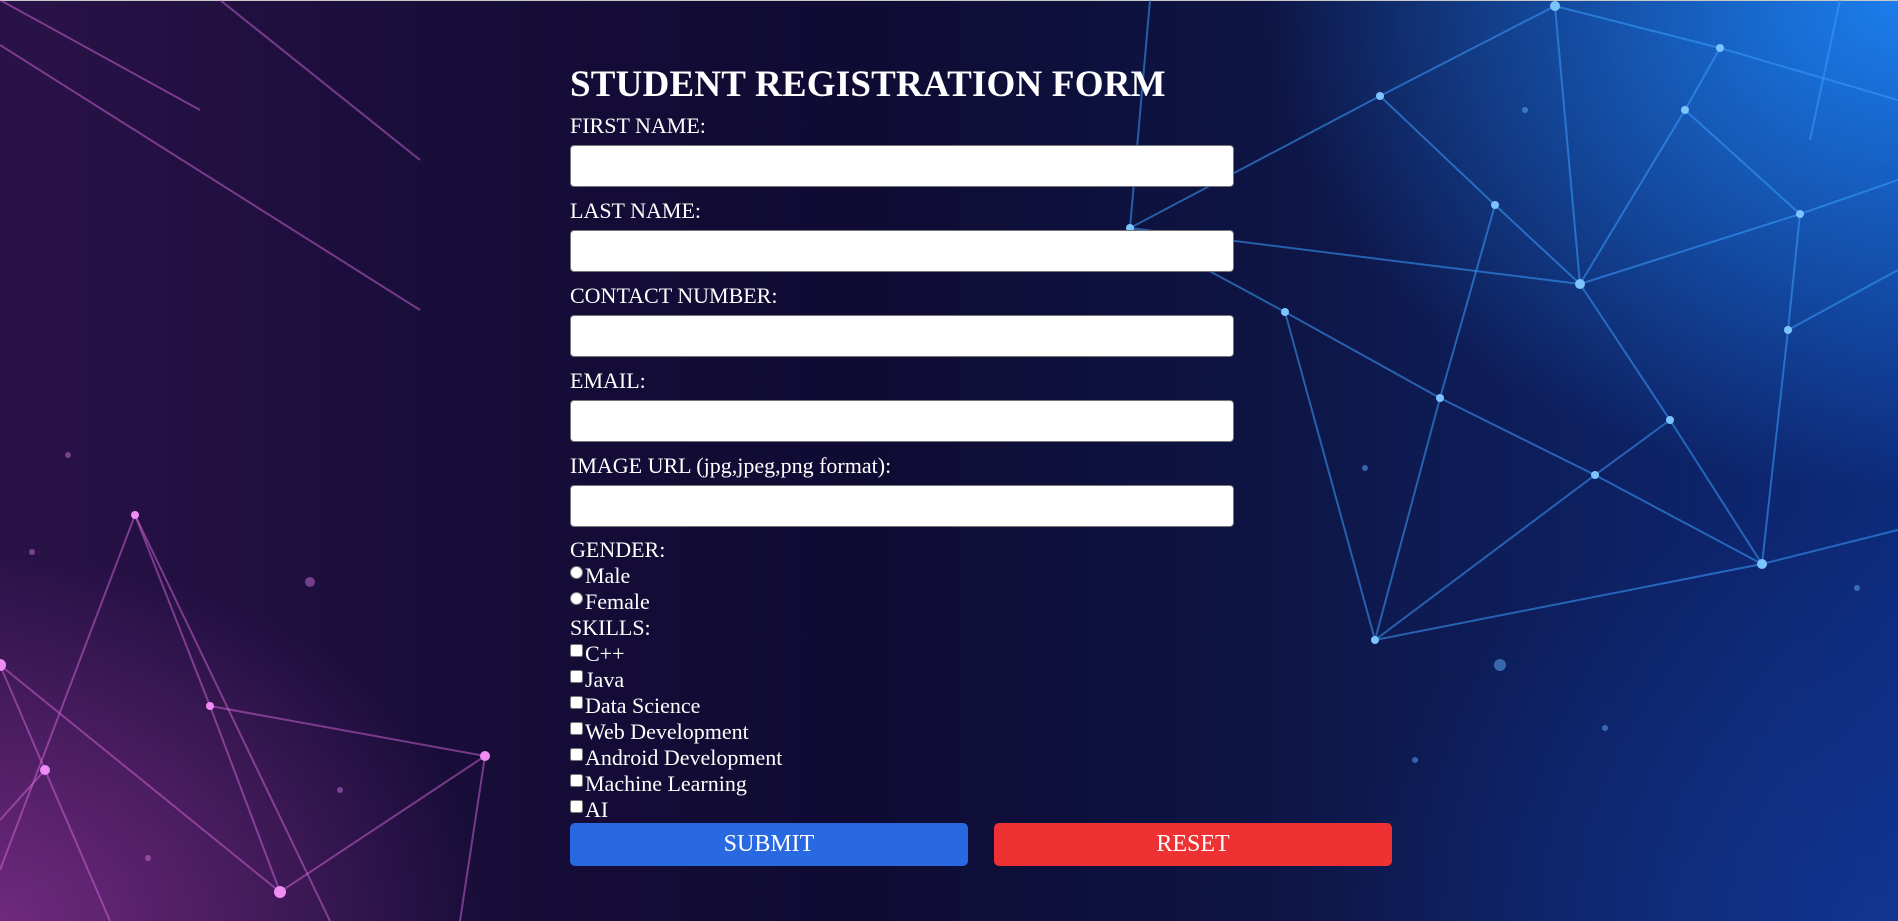 This screenshot has width=1898, height=921. I want to click on last-name-input, so click(902, 251).